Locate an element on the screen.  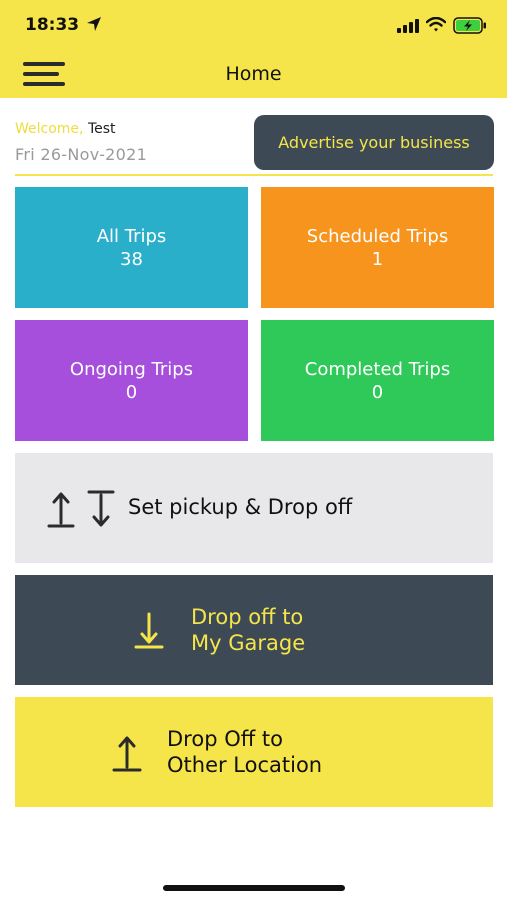
other-line-2: Other Location is located at coordinates (245, 765).